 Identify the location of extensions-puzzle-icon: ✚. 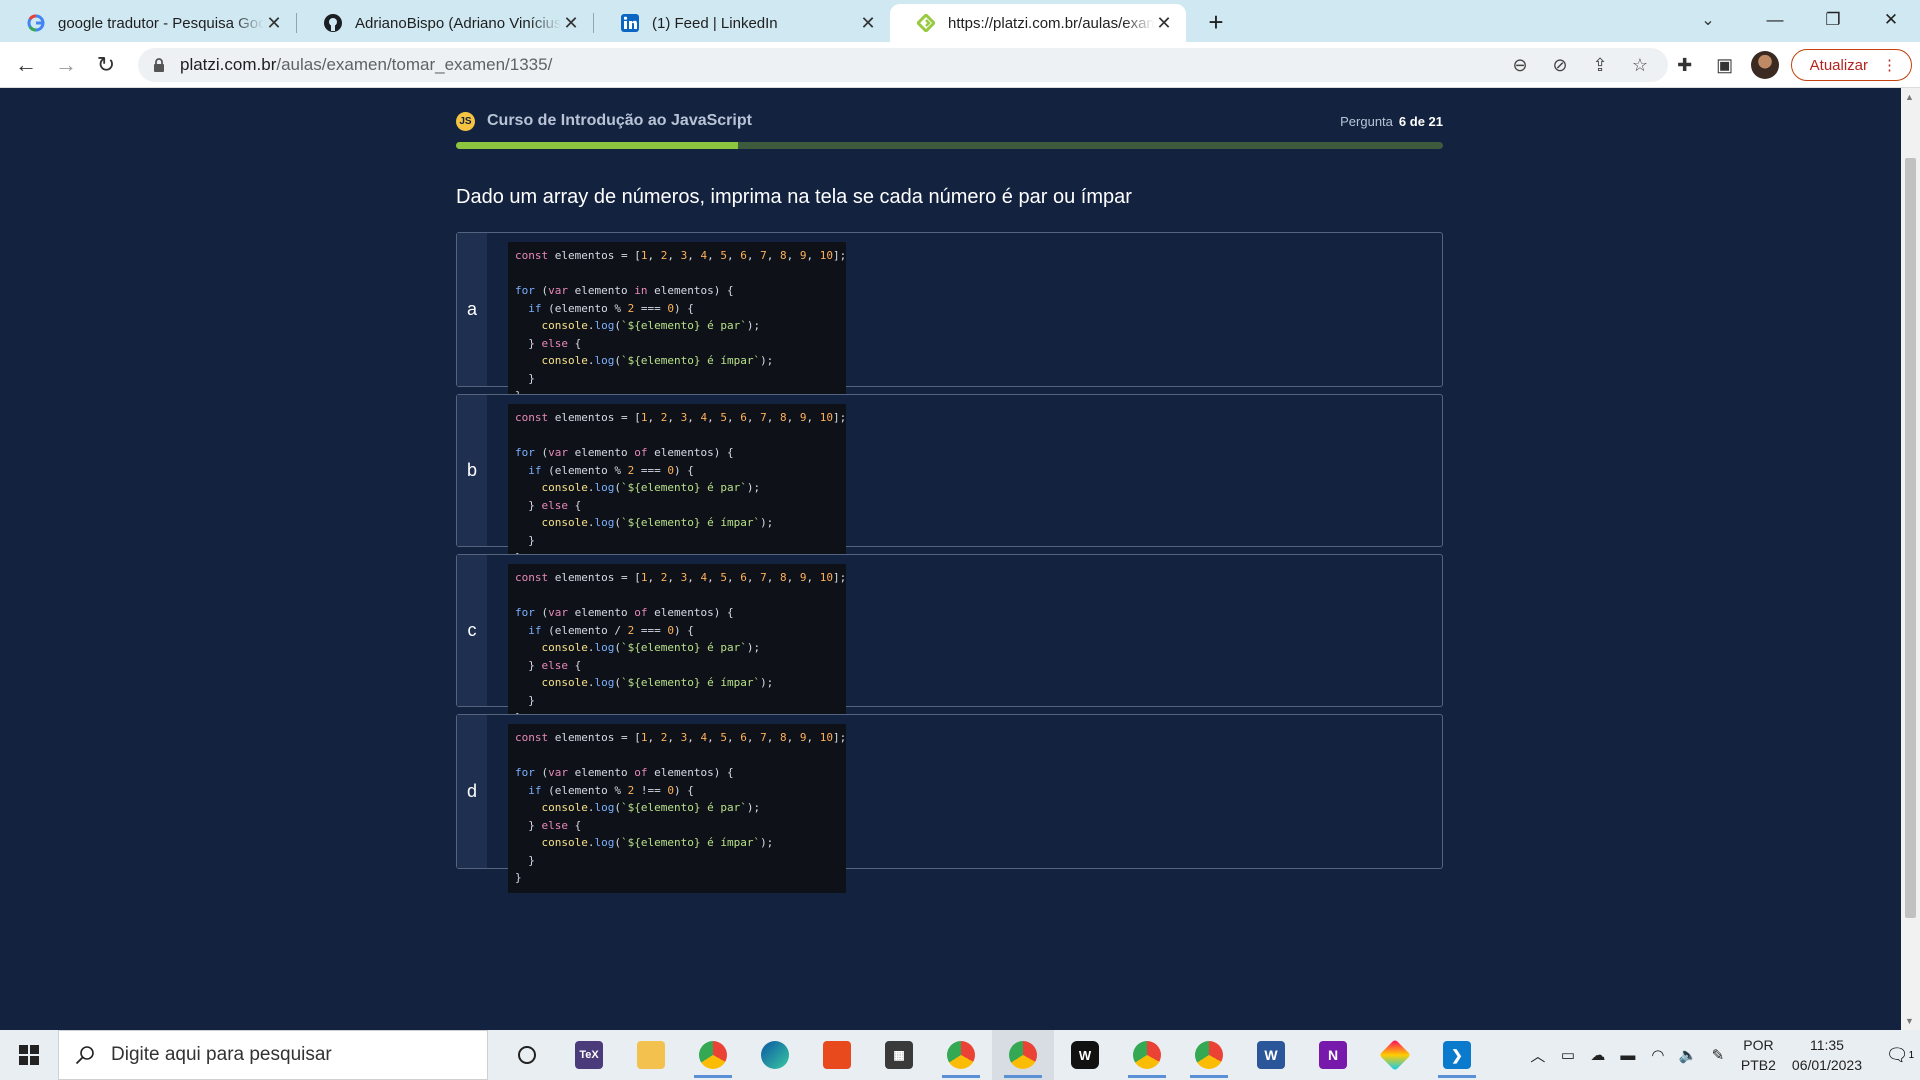
(1685, 65).